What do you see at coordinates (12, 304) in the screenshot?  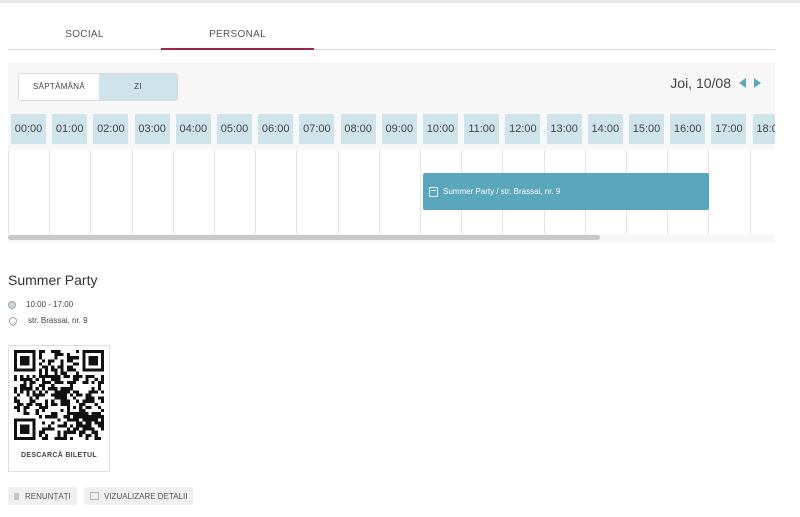 I see `clock-icon` at bounding box center [12, 304].